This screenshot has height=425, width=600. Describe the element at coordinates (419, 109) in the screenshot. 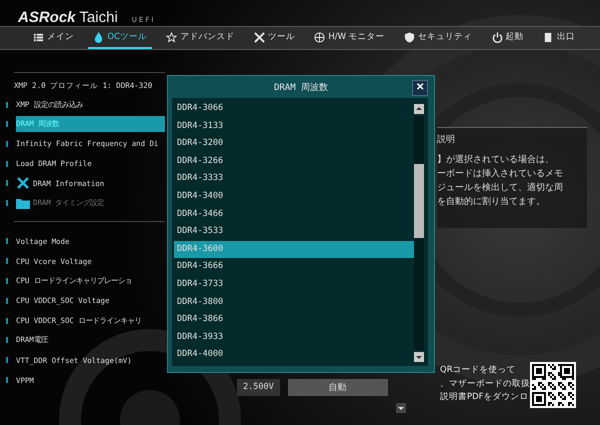

I see `scroll-up-icon` at that location.